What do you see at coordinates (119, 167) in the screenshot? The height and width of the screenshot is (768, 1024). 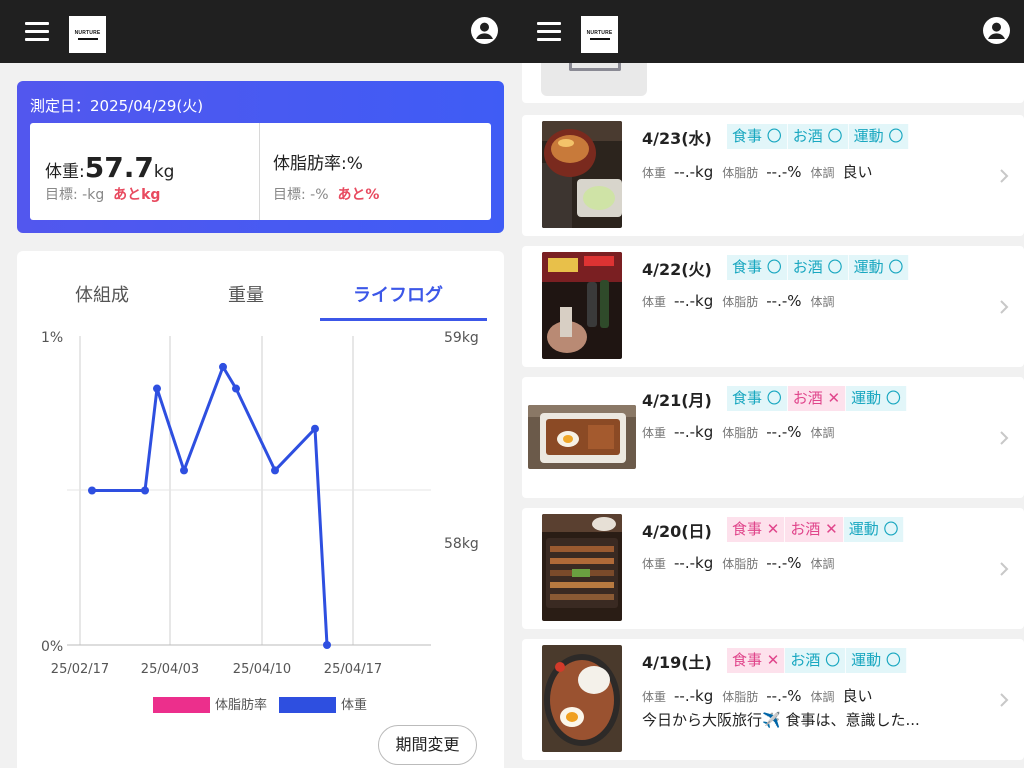 I see `weight-value: 57.7` at bounding box center [119, 167].